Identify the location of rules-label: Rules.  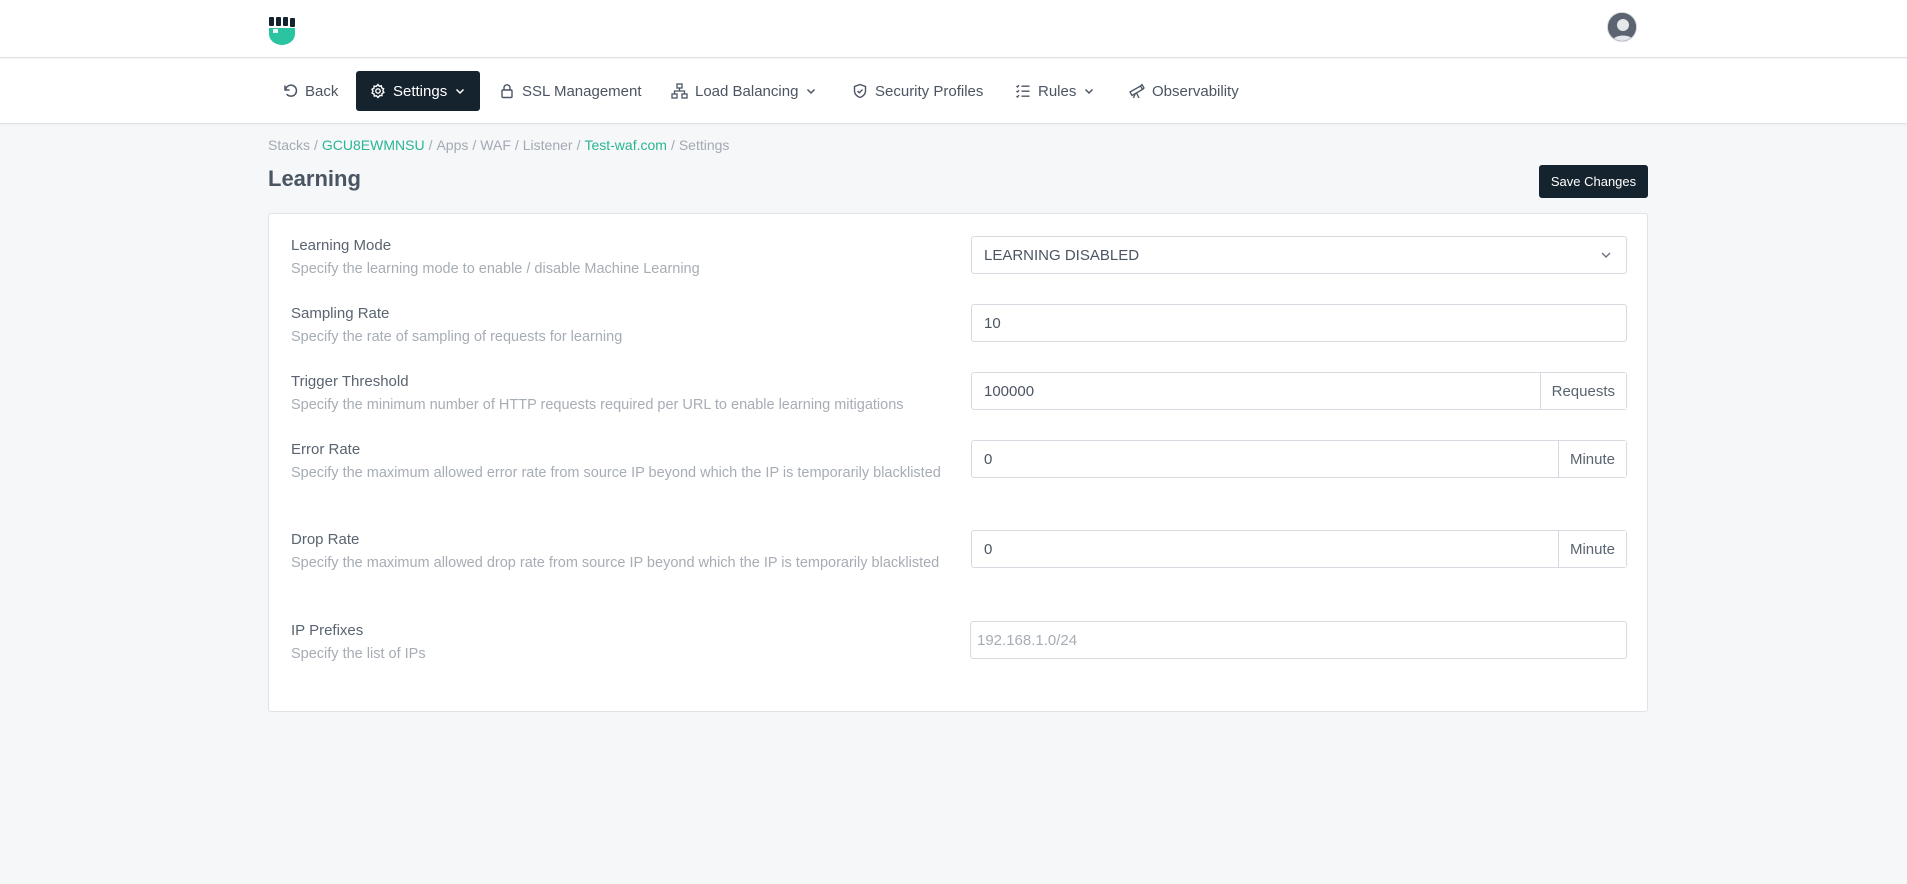
(1057, 91).